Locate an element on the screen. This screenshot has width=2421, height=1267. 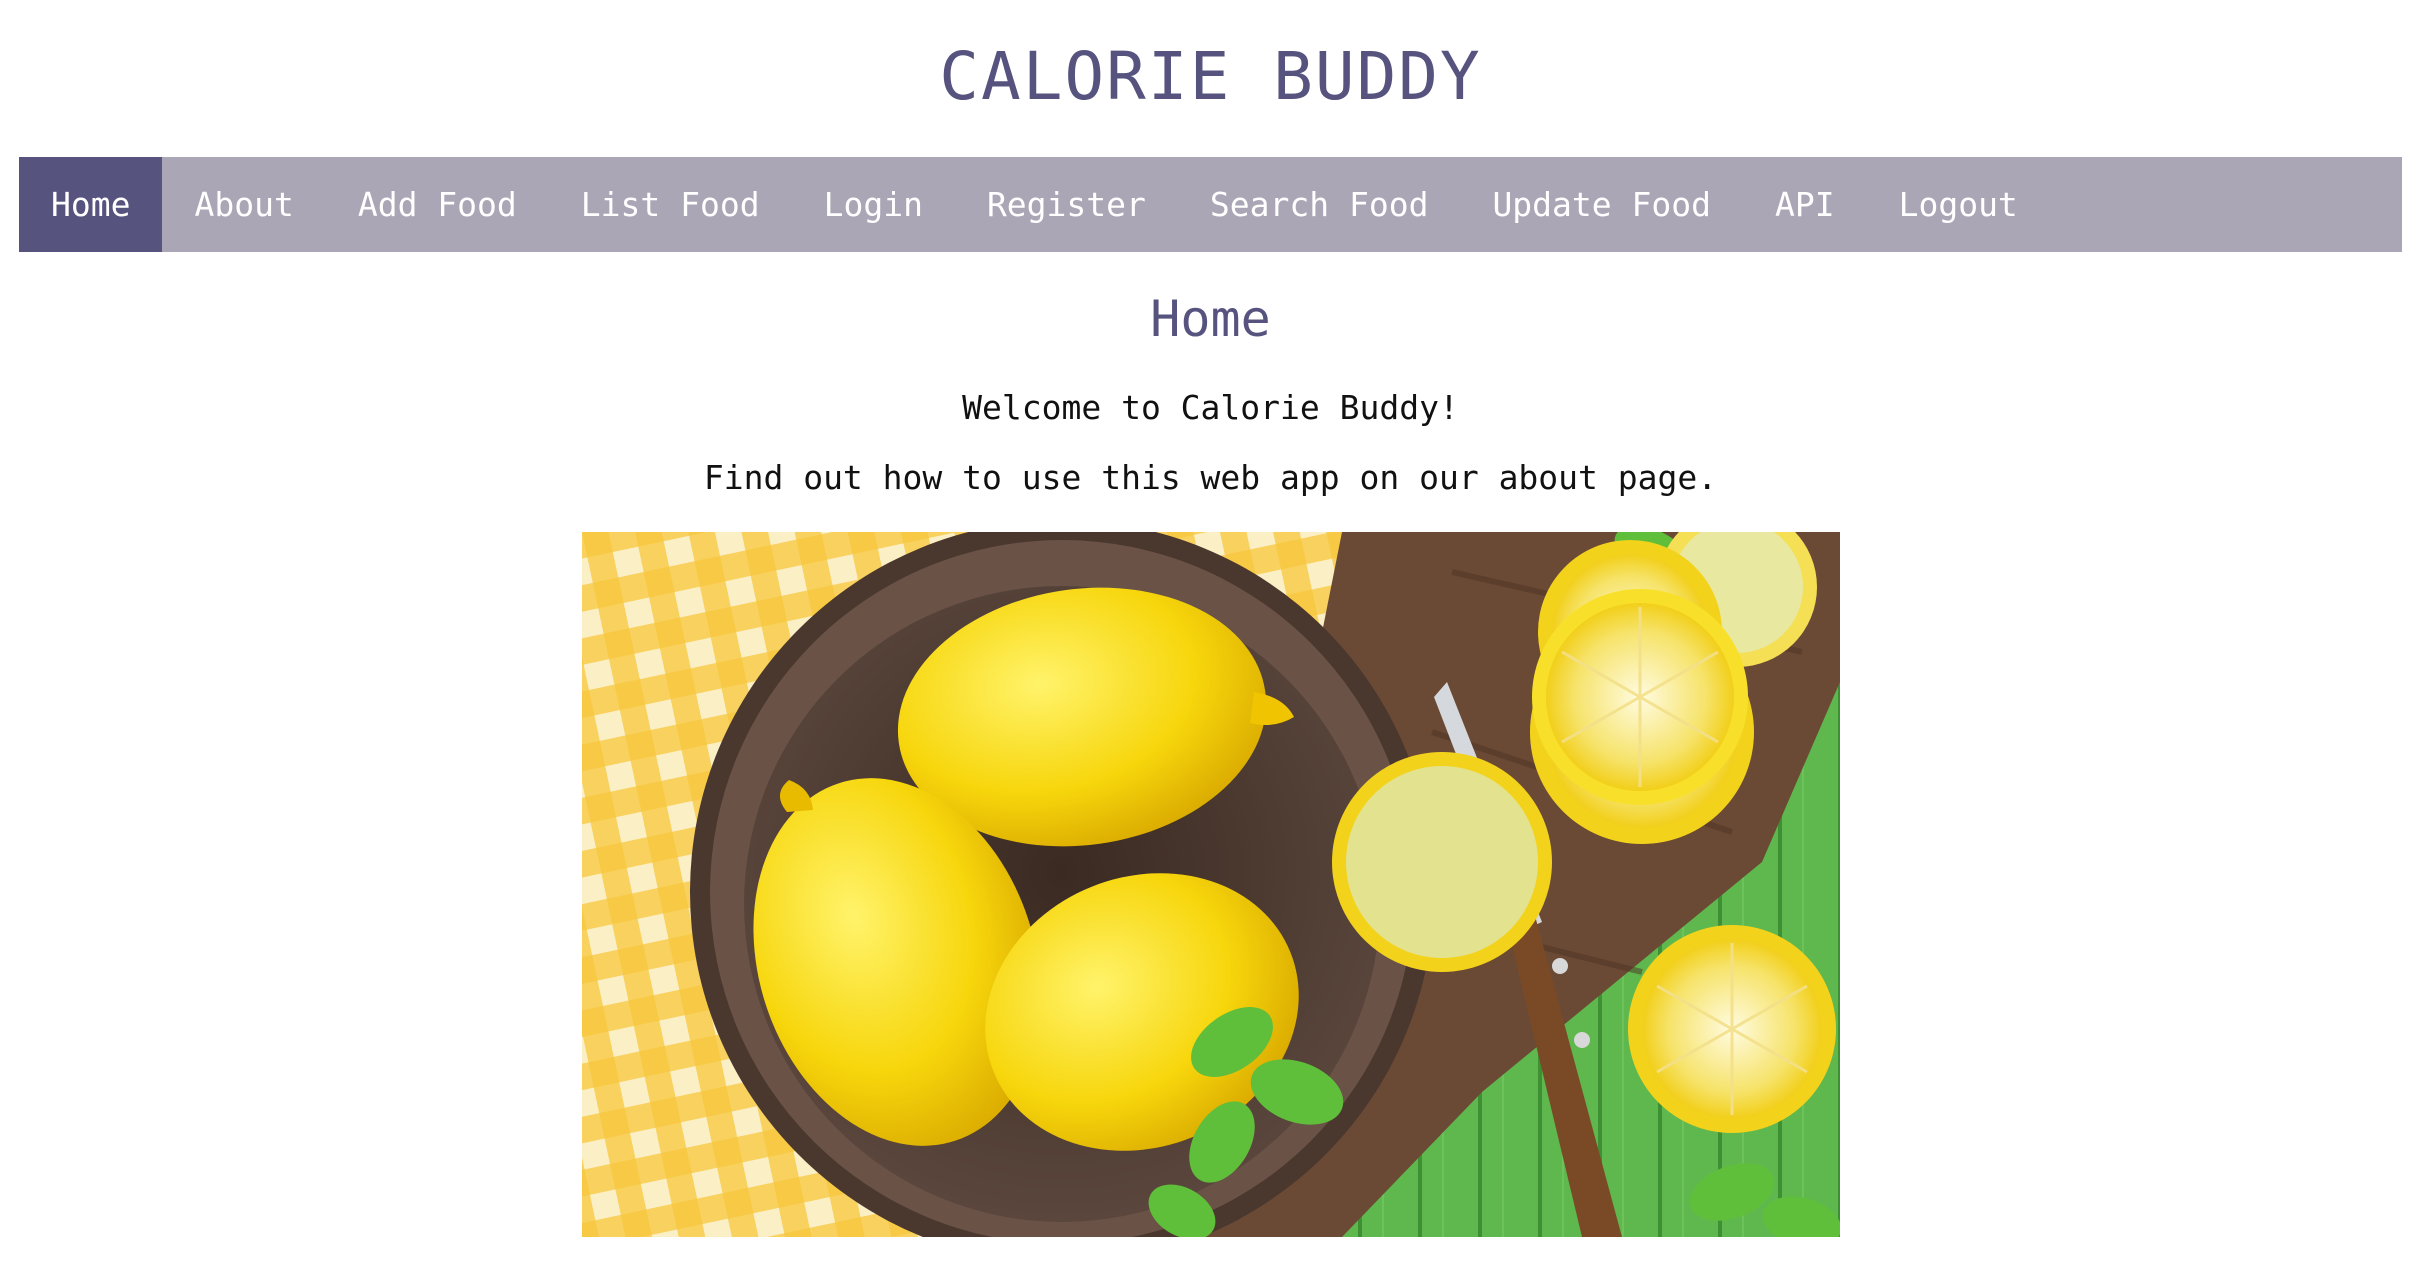
nav-home-link: Home is located at coordinates (91, 204).